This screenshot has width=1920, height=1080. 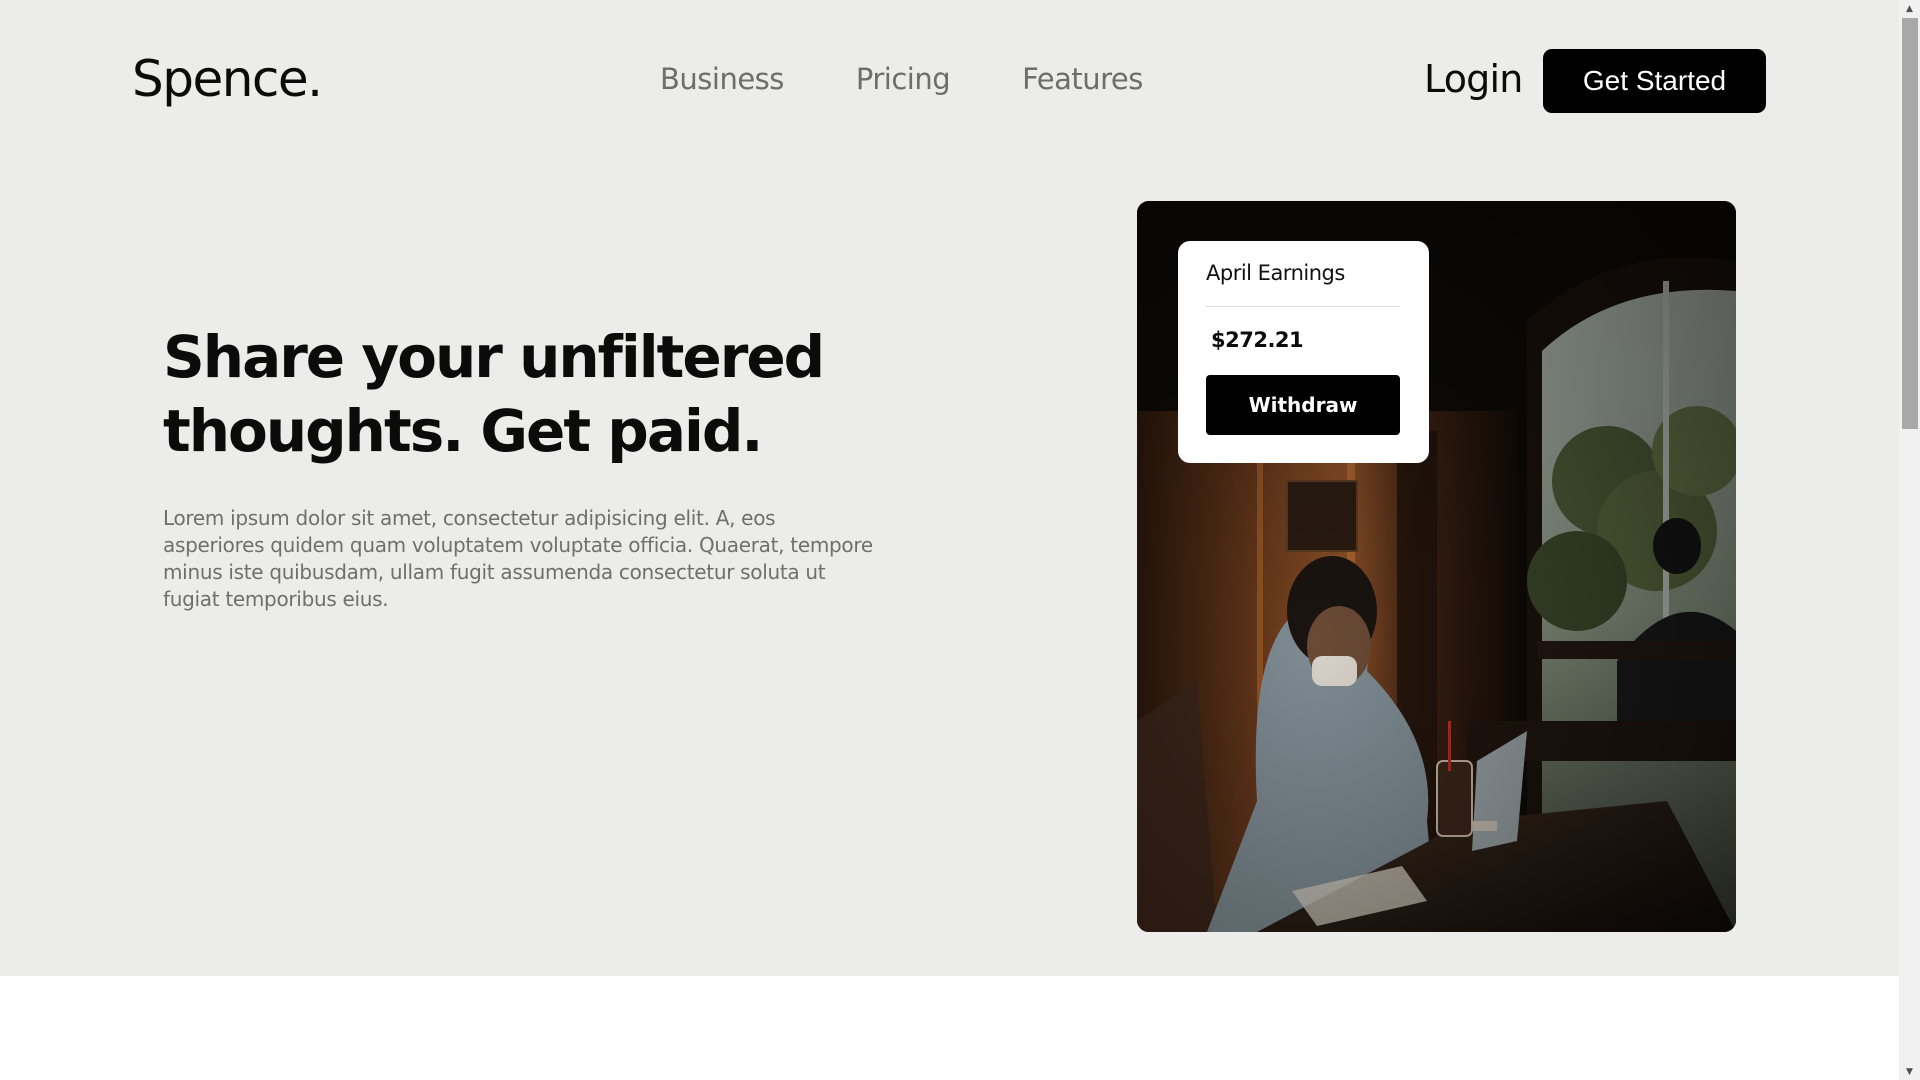 What do you see at coordinates (1654, 81) in the screenshot?
I see `get-started-button: Get Started` at bounding box center [1654, 81].